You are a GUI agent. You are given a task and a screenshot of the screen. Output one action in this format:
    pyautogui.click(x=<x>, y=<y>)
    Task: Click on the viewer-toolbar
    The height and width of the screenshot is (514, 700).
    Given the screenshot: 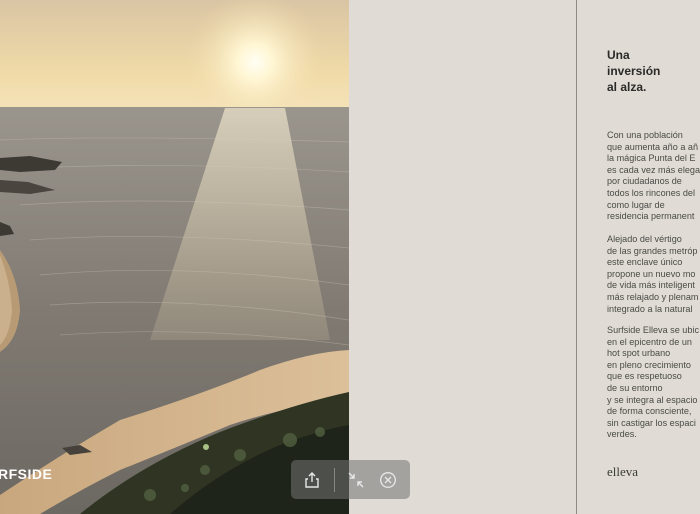 What is the action you would take?
    pyautogui.click(x=350, y=479)
    